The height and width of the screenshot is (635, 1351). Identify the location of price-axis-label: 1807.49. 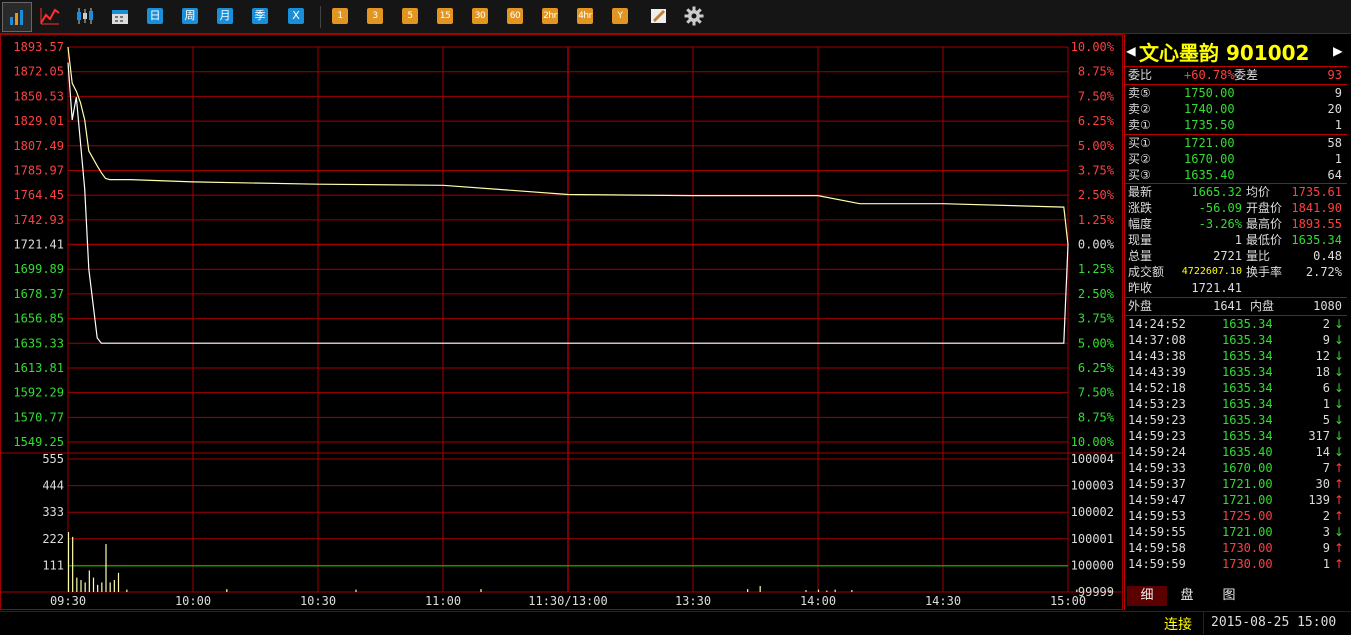
(38, 146).